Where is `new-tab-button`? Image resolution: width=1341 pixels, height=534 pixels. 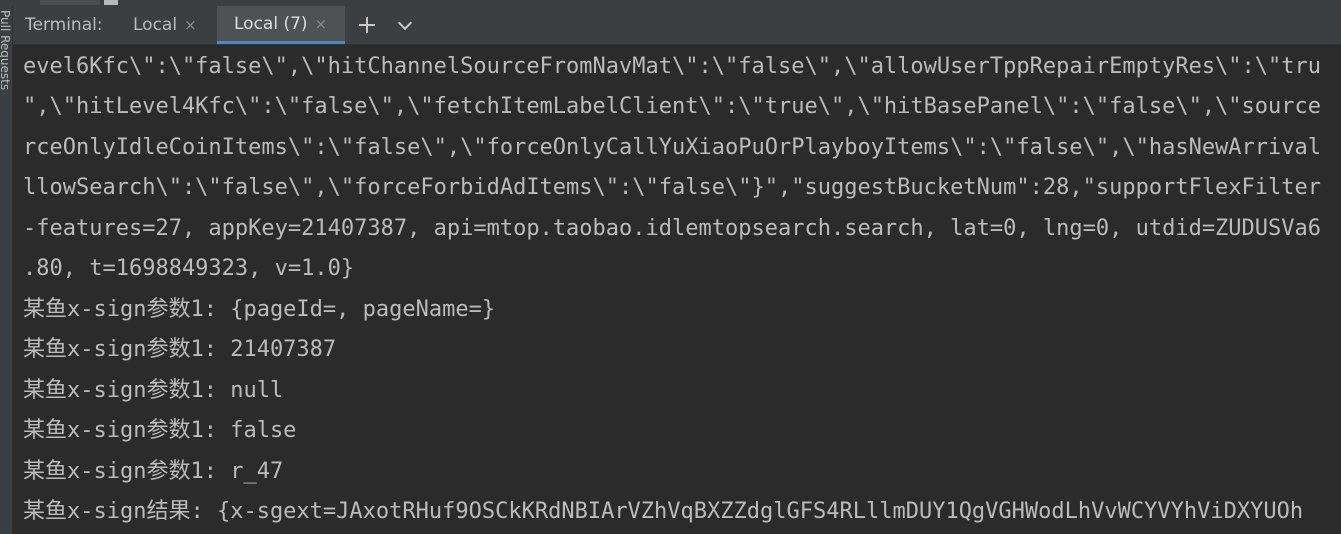
new-tab-button is located at coordinates (367, 25).